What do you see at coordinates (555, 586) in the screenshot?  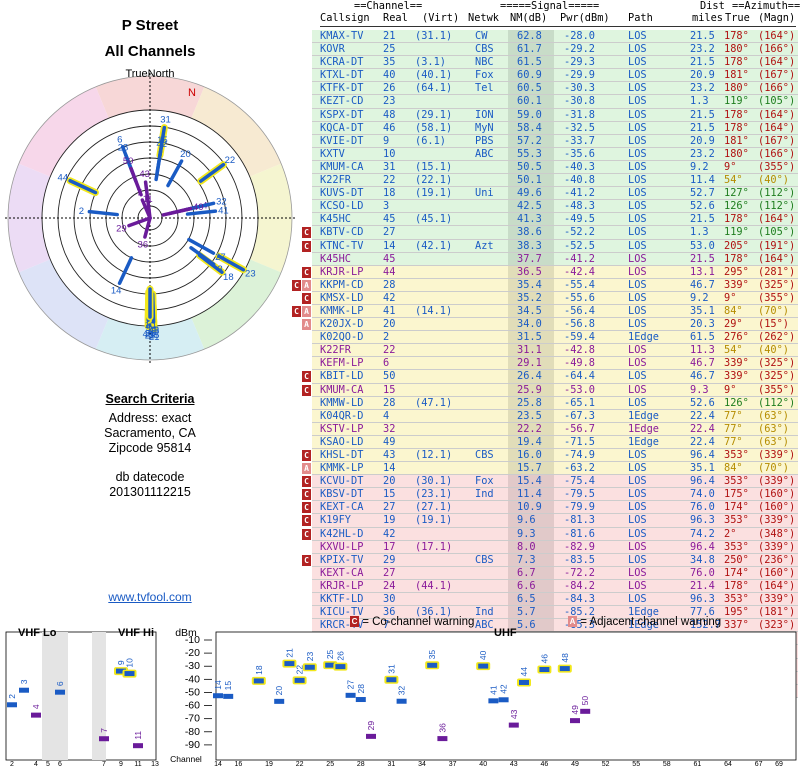 I see `table-row: KRJR-LP 24 (44.1) 6.6 -84.2 LOS 21.4 178° (164°)` at bounding box center [555, 586].